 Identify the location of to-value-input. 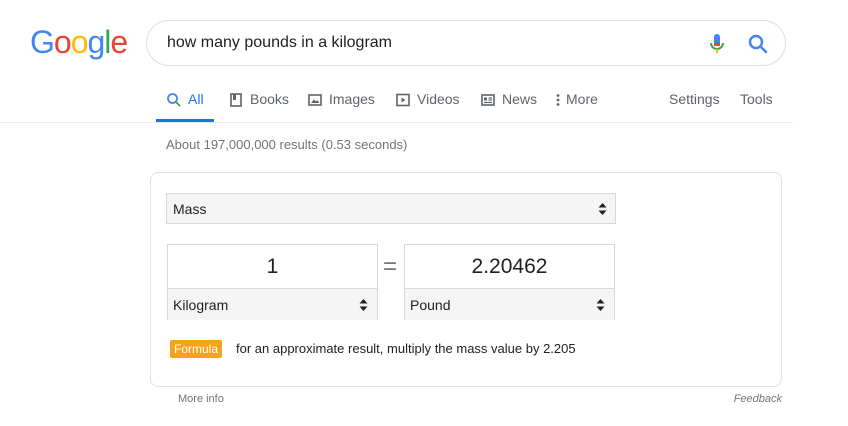
(509, 267).